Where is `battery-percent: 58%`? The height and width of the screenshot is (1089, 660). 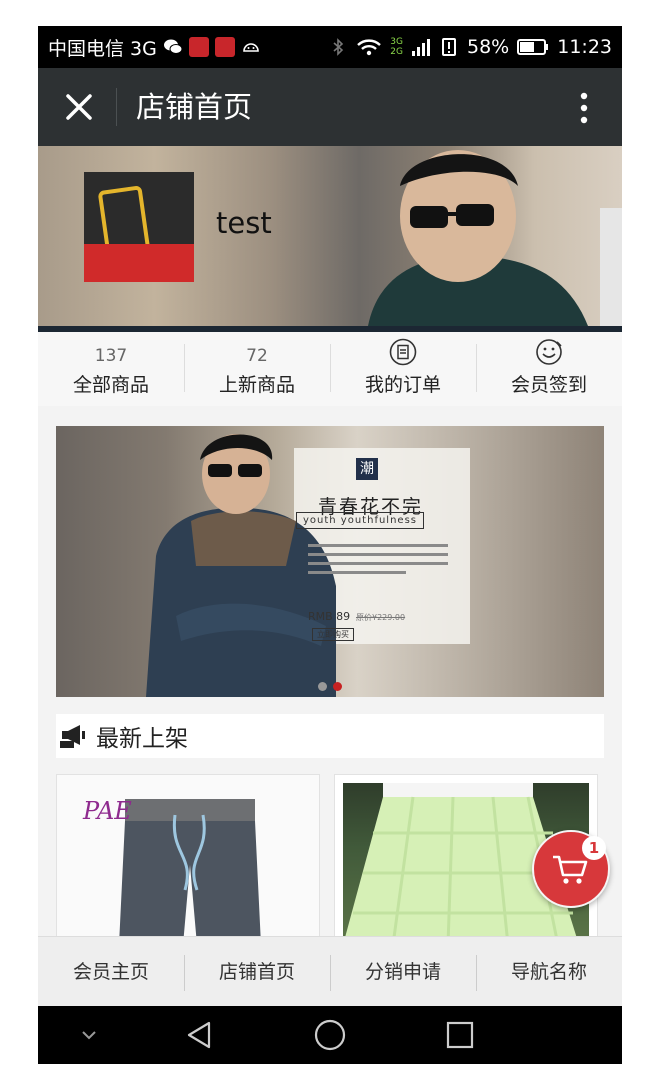
battery-percent: 58% is located at coordinates (488, 47).